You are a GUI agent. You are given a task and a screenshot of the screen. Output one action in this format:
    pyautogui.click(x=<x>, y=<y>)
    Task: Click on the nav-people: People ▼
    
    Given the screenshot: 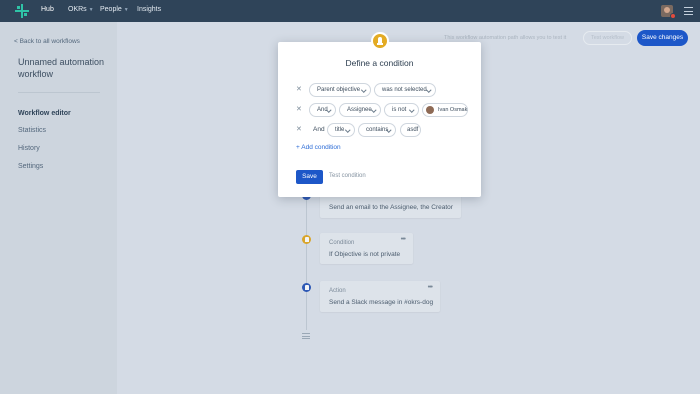 What is the action you would take?
    pyautogui.click(x=114, y=9)
    